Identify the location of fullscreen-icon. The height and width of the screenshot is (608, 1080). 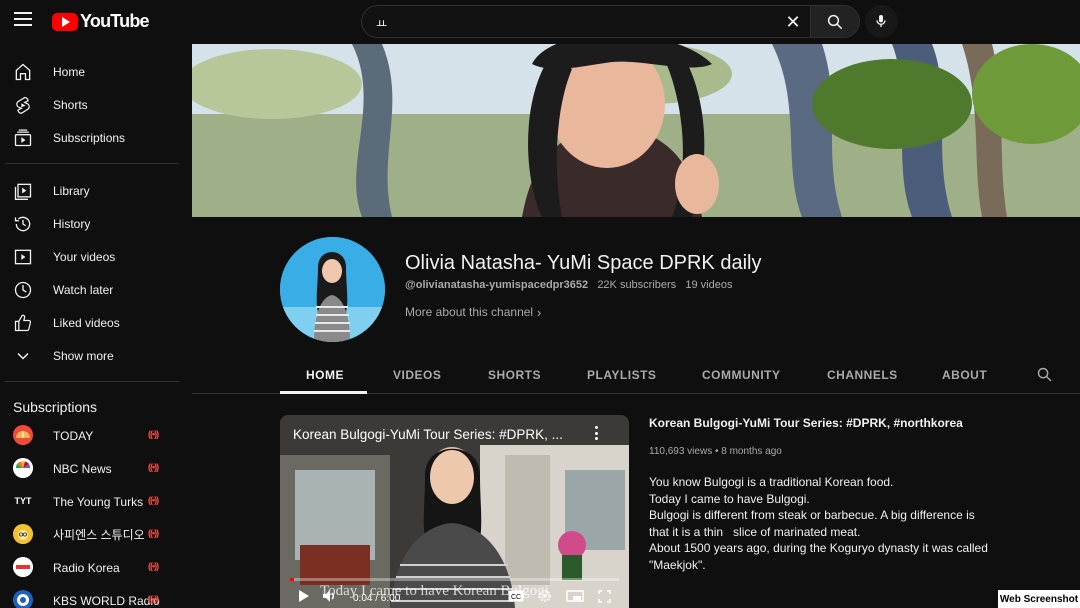
(604, 596).